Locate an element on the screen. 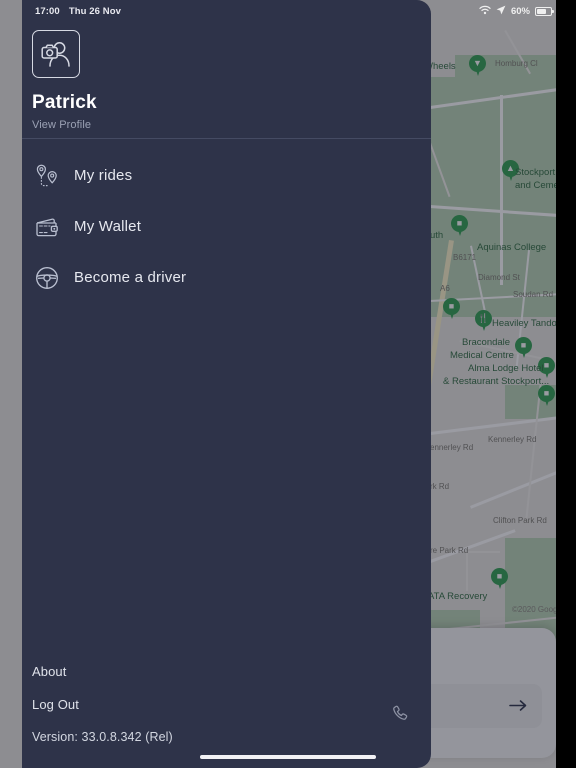  version-label: Version: 33.0.8.342 (Rel) is located at coordinates (102, 737).